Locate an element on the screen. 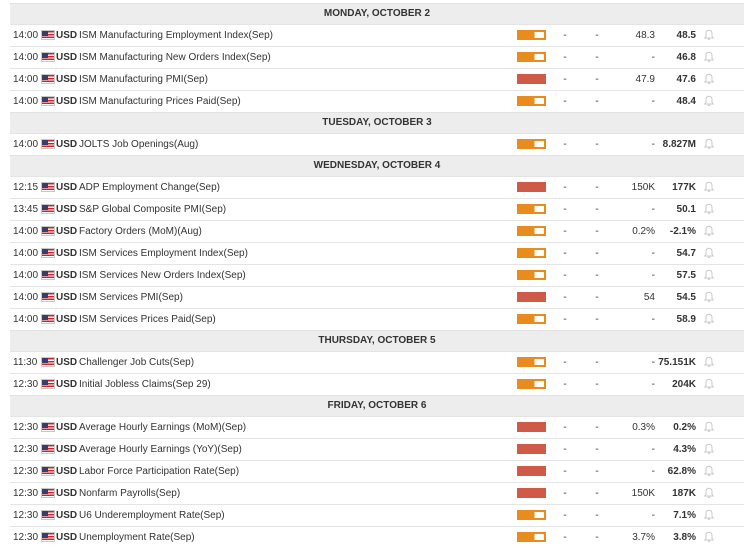 The width and height of the screenshot is (752, 548). event-name: Unemployment Rate(Sep) is located at coordinates (137, 537).